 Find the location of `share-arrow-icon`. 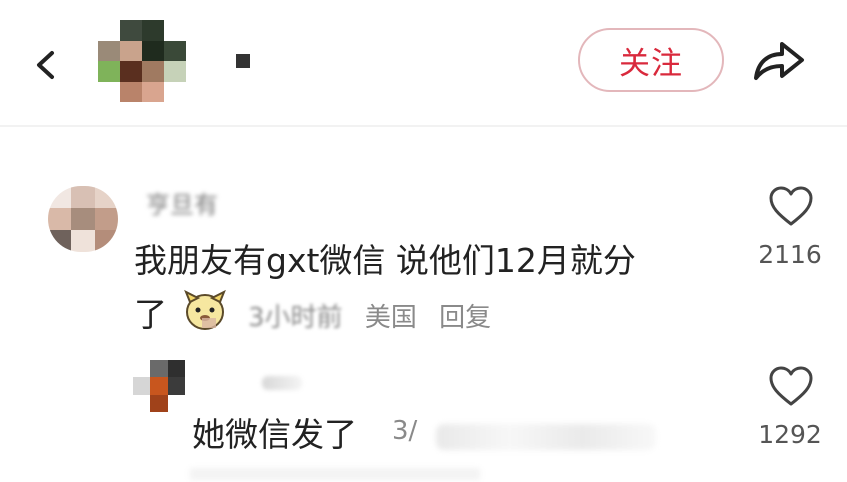

share-arrow-icon is located at coordinates (779, 59).